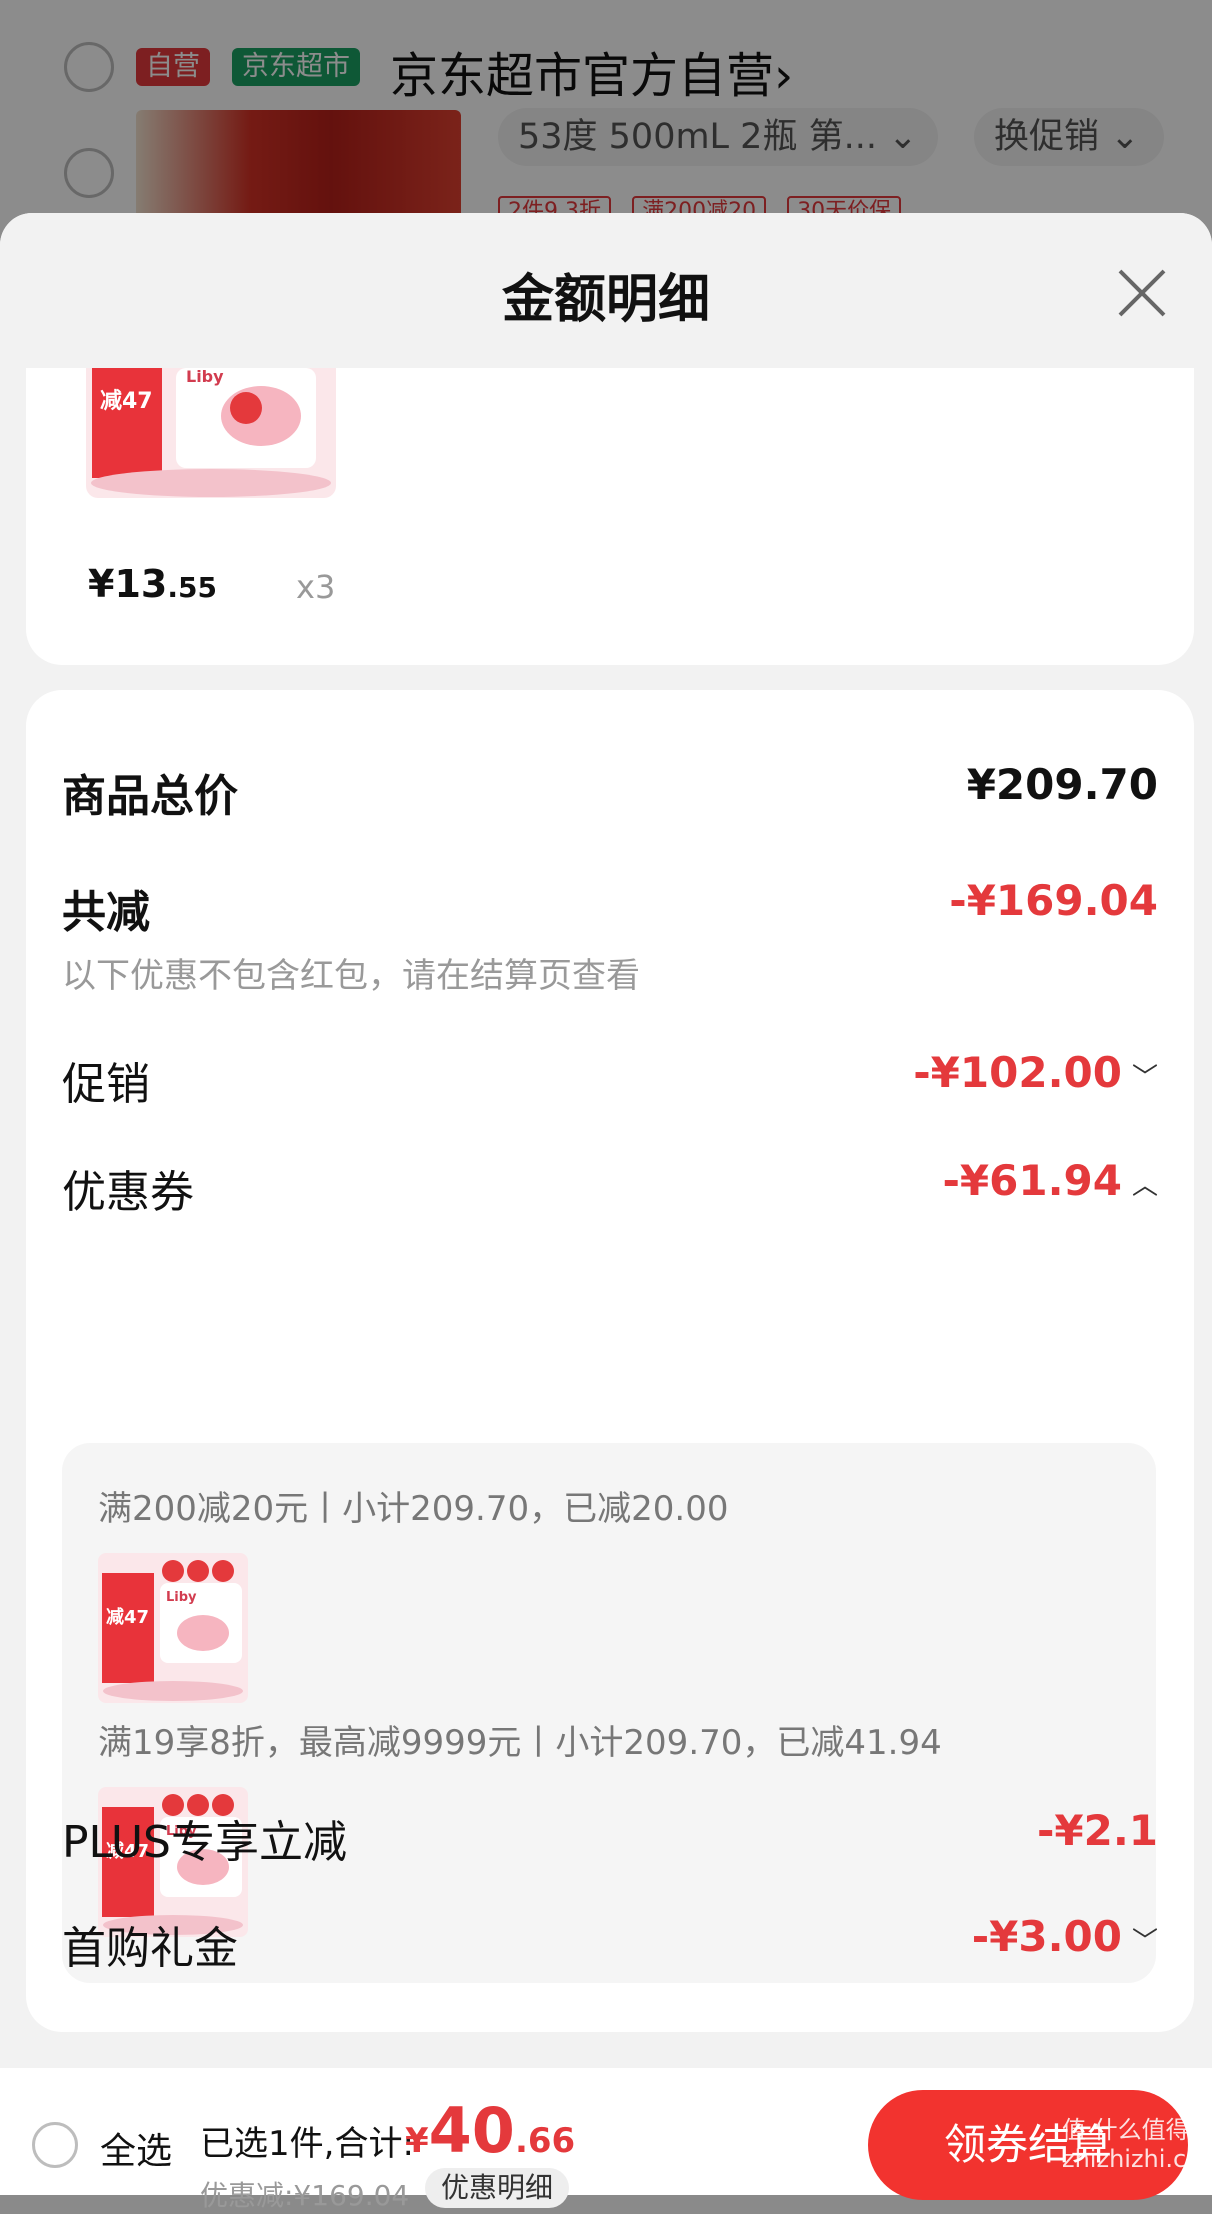 This screenshot has height=2214, width=1212. I want to click on select-all-label: 全选, so click(136, 2148).